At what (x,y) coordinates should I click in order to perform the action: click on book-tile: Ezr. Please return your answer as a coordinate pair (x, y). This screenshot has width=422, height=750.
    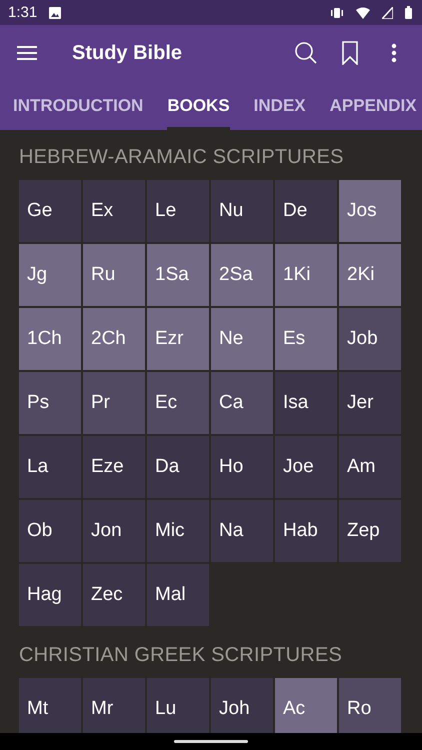
    Looking at the image, I should click on (178, 339).